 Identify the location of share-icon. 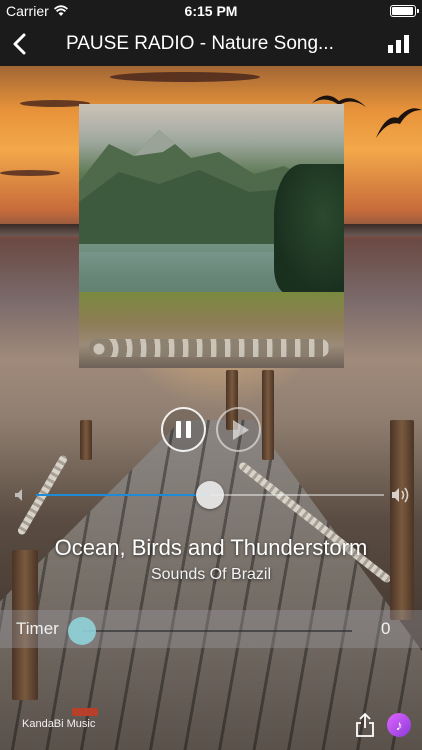
(365, 724).